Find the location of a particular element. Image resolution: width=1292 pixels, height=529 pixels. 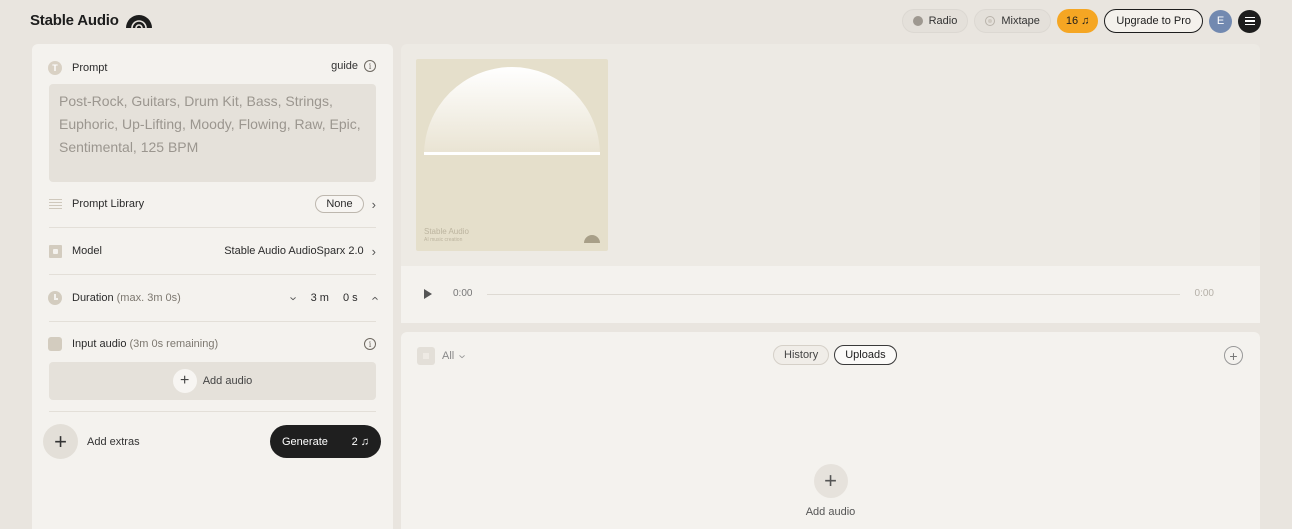

list-icon is located at coordinates (55, 204).